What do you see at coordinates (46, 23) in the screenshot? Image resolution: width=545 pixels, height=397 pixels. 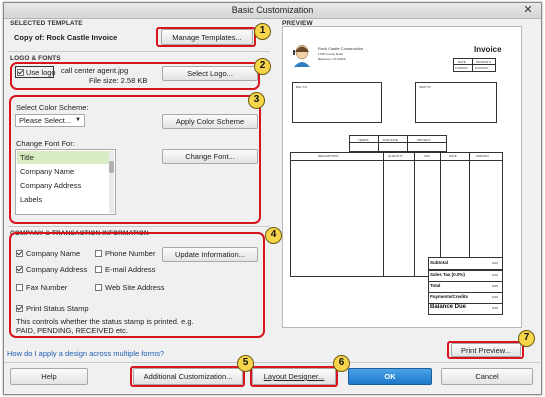 I see `selected-template-header: SELECTED TEMPLATE` at bounding box center [46, 23].